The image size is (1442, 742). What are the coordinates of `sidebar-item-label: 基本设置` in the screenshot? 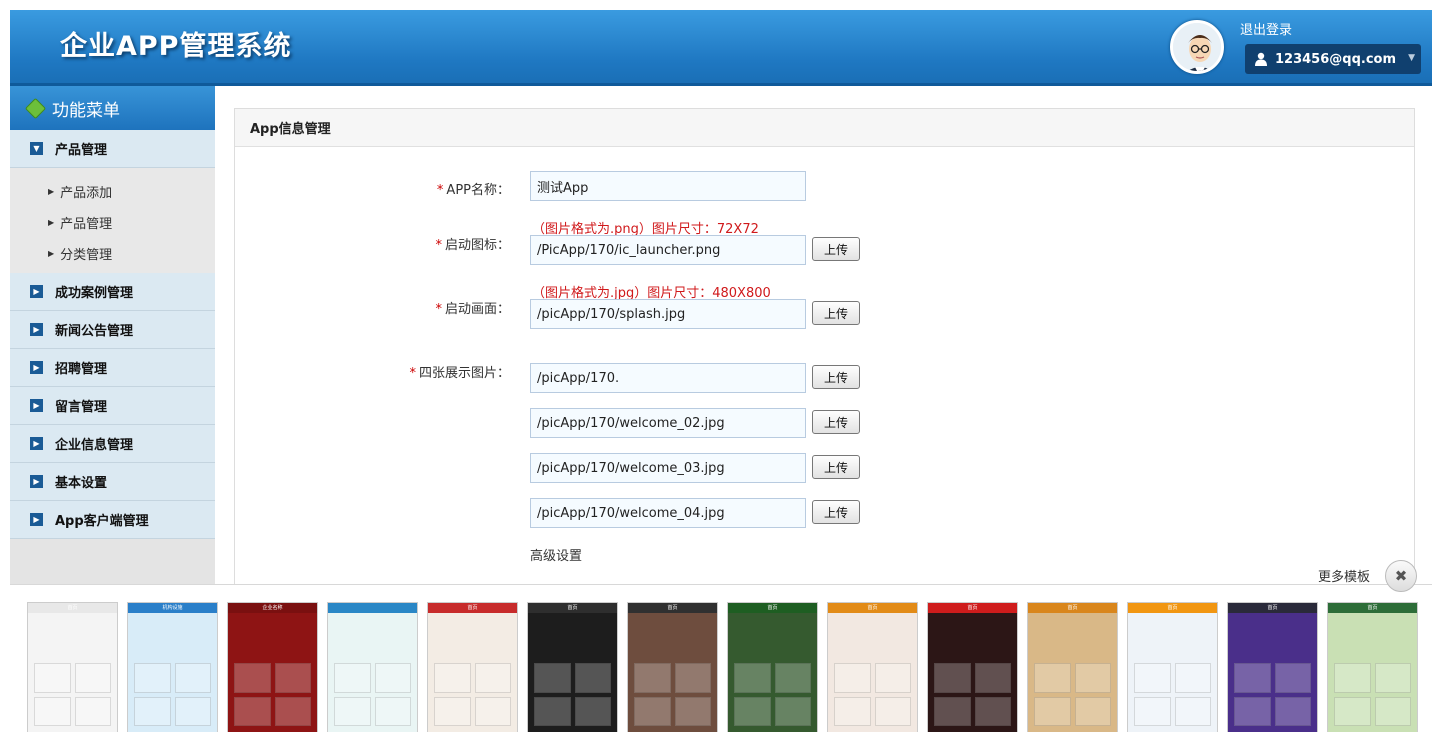 It's located at (81, 483).